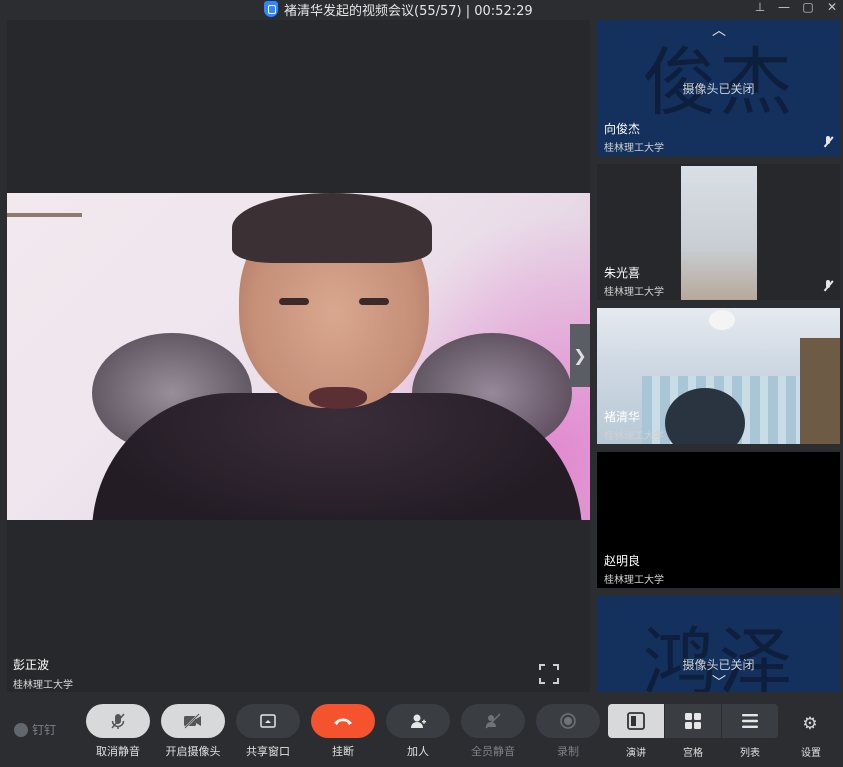 The image size is (843, 767). What do you see at coordinates (808, 8) in the screenshot?
I see `maximize-icon: ▢` at bounding box center [808, 8].